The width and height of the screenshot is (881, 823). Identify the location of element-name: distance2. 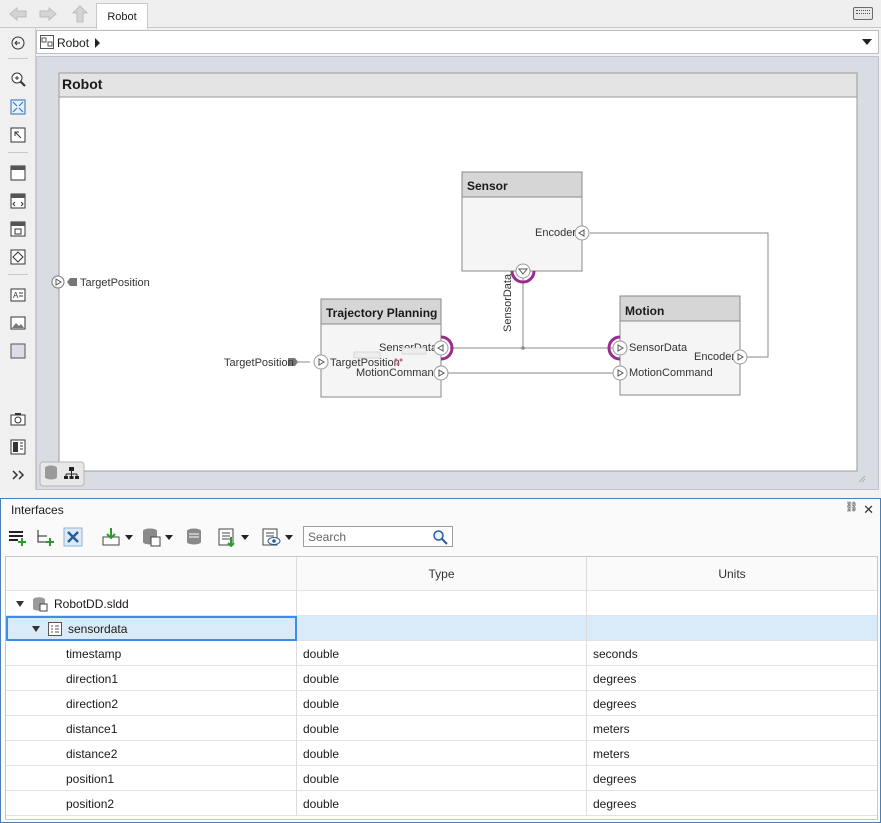
(151, 753).